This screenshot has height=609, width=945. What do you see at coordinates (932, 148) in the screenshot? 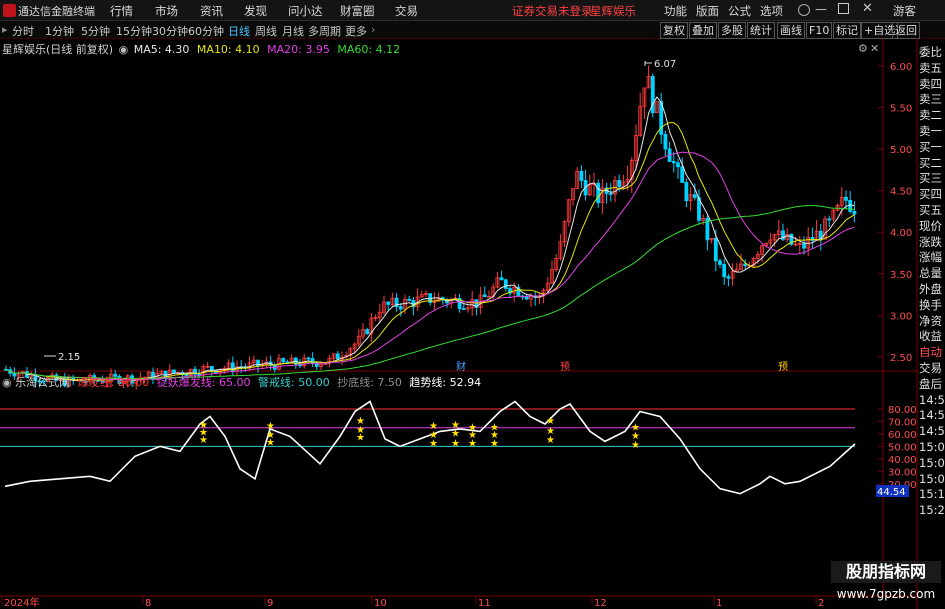
I see `sidebar-item: 买一` at bounding box center [932, 148].